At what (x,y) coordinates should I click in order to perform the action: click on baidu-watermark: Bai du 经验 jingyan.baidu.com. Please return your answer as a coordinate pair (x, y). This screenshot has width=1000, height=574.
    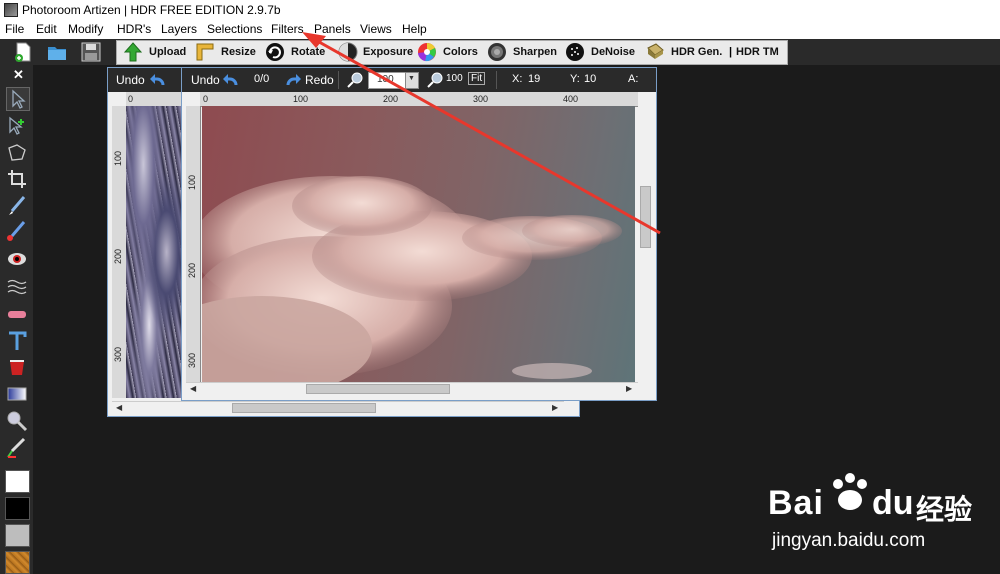
    Looking at the image, I should click on (878, 520).